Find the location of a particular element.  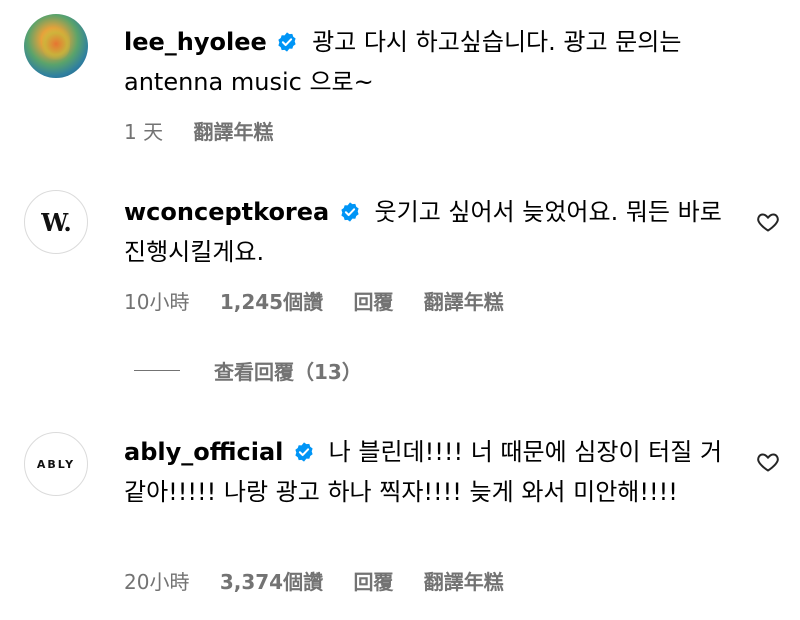

comment-meta: 20小時 3,374個讚 回覆 翻譯年糕 is located at coordinates (326, 580).